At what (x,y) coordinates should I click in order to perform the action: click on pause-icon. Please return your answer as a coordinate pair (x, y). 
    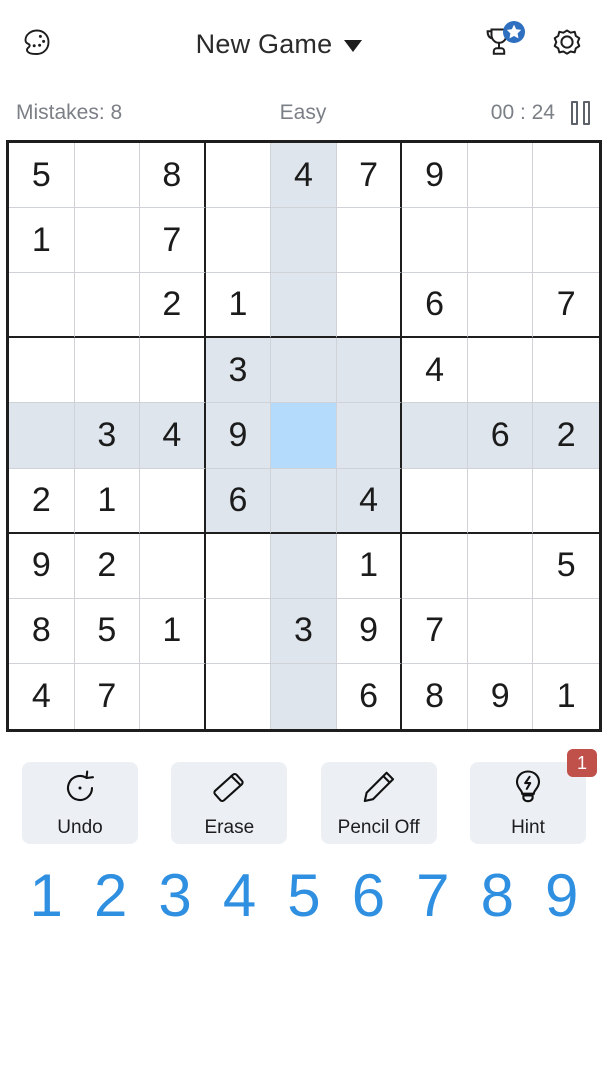
    Looking at the image, I should click on (580, 113).